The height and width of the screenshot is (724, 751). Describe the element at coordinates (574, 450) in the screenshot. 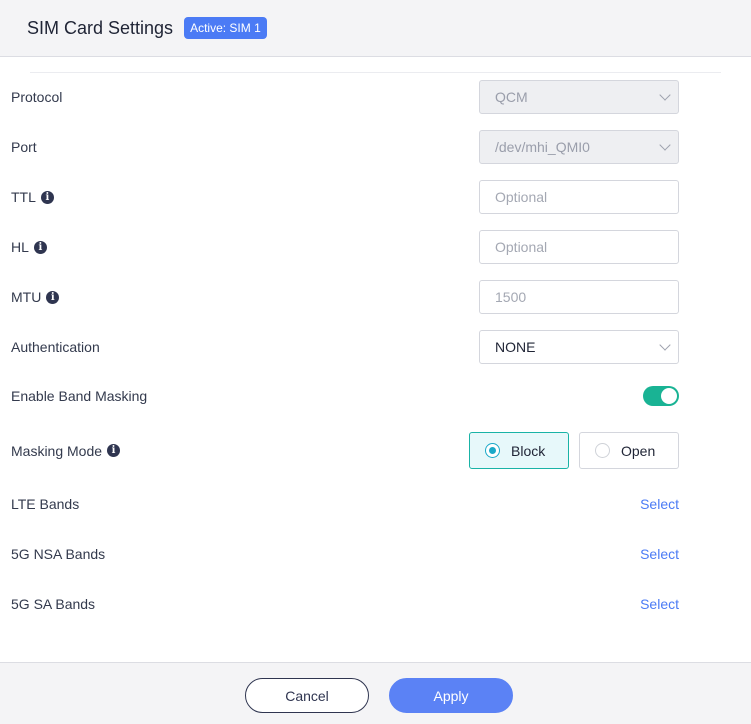

I see `masking-mode-radio-group: Block Open` at that location.